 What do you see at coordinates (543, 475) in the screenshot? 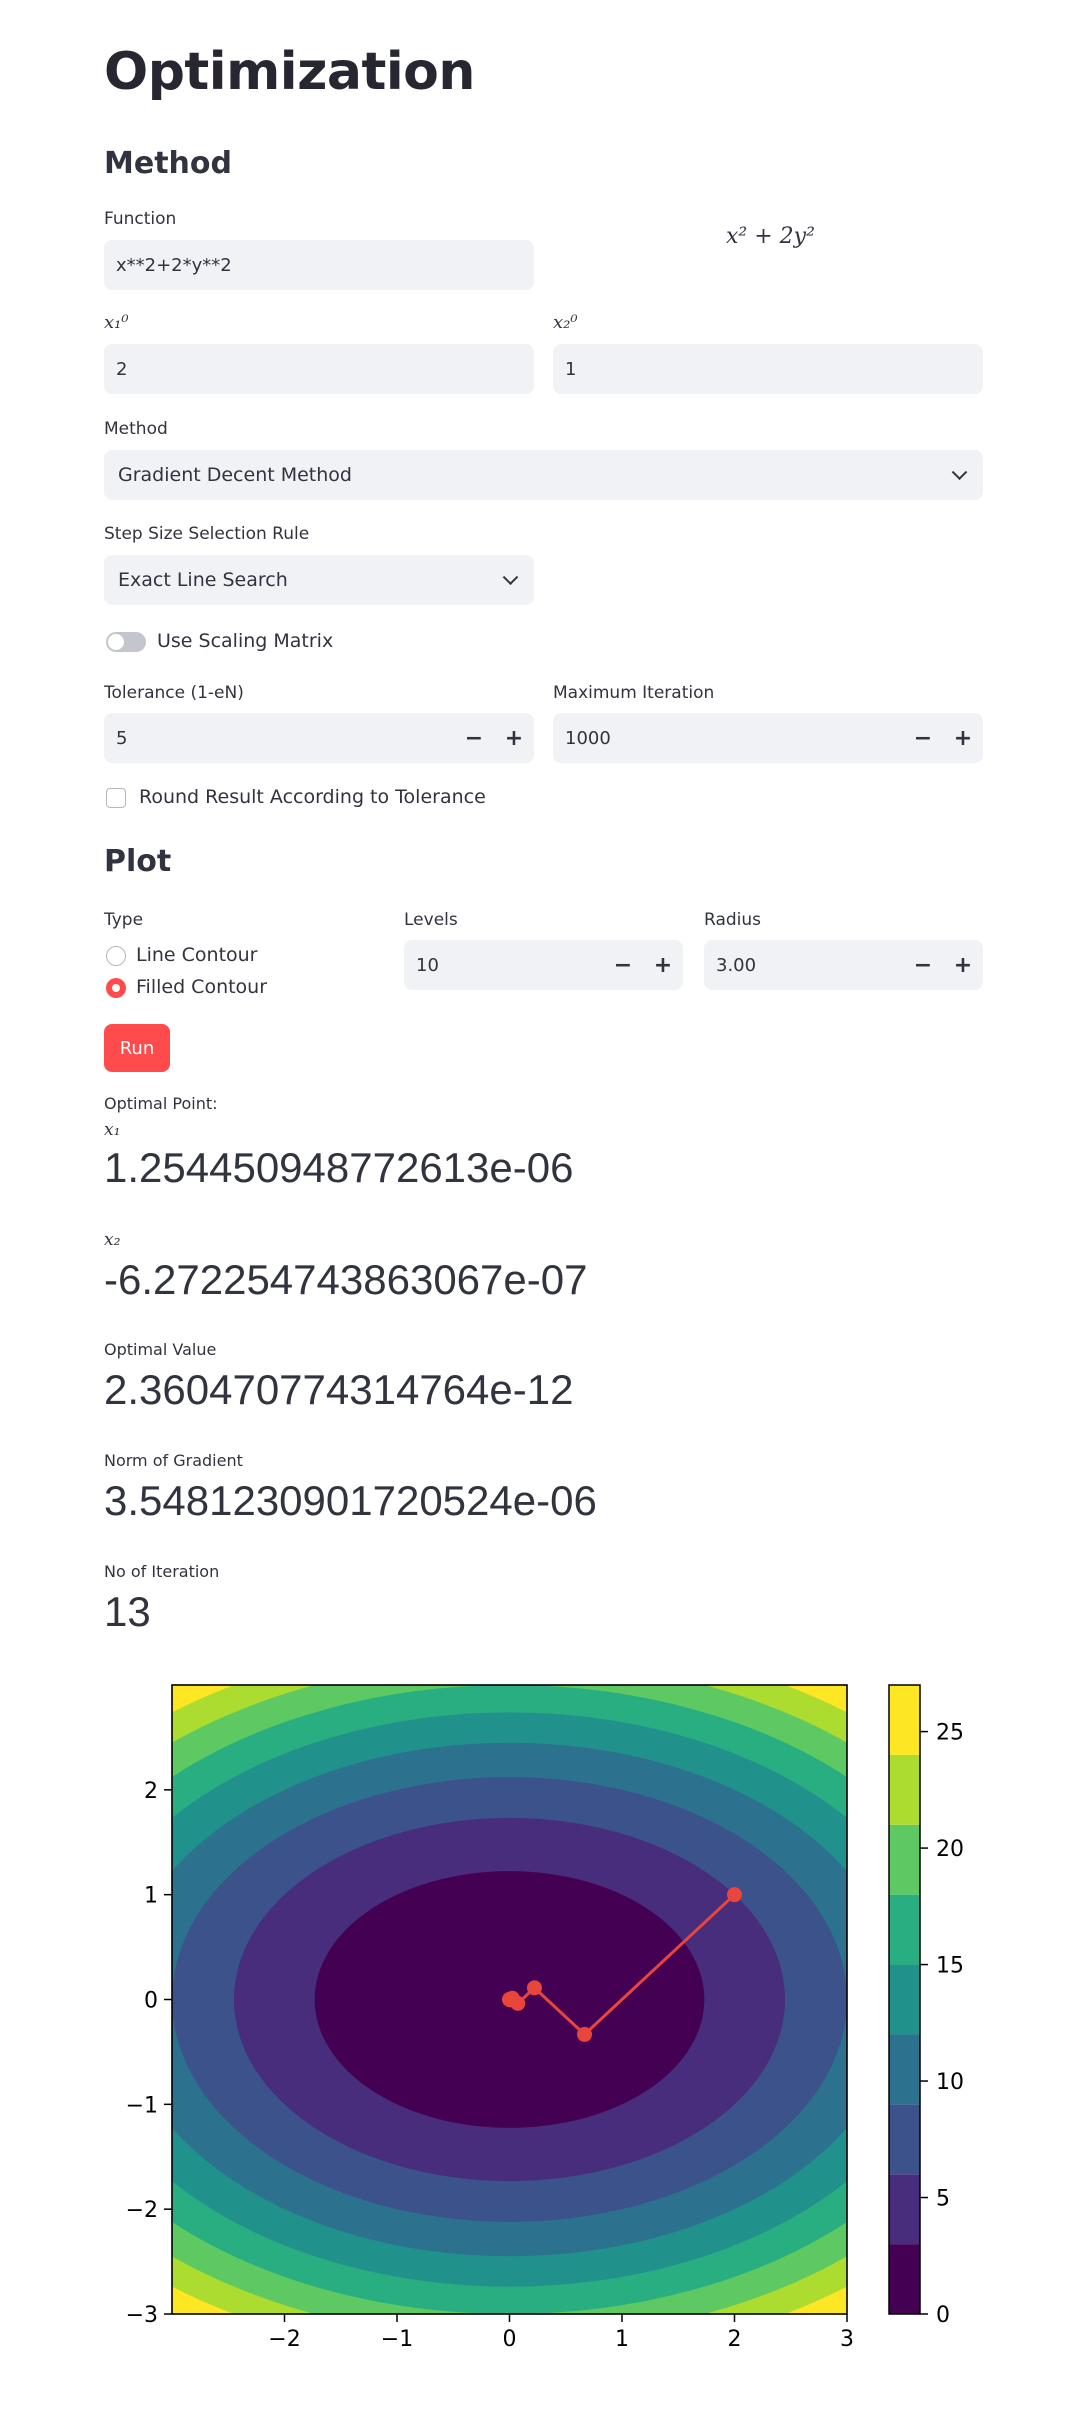
I see `method-select: Gradient Decent Method` at bounding box center [543, 475].